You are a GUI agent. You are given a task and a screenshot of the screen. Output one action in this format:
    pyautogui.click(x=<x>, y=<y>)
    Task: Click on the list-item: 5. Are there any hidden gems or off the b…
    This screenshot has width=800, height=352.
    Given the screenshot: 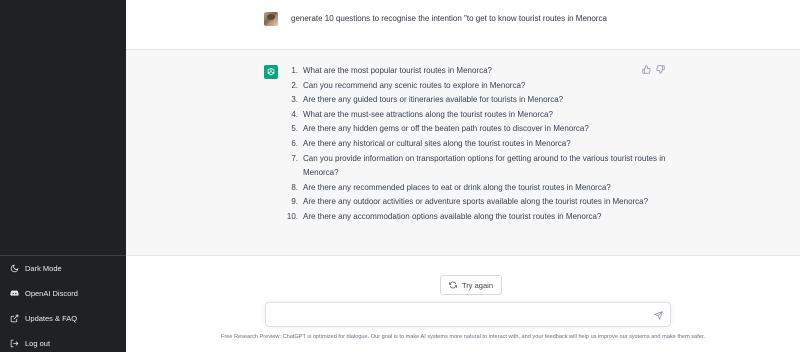 What is the action you would take?
    pyautogui.click(x=440, y=129)
    